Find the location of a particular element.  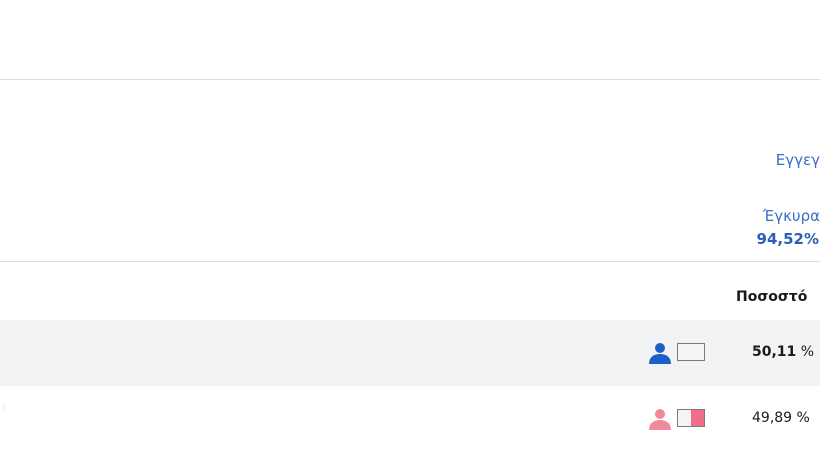

percentage-value: 50,11 % is located at coordinates (783, 352).